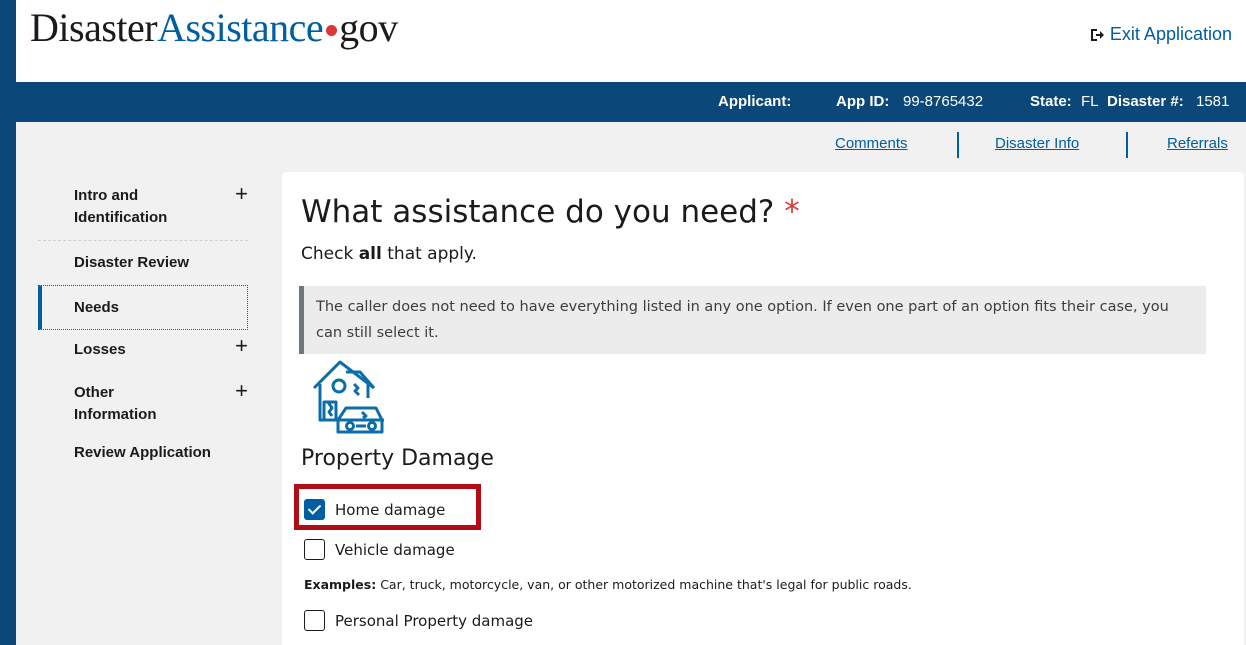 The width and height of the screenshot is (1246, 645). Describe the element at coordinates (143, 210) in the screenshot. I see `sidebar-item-intro-identification: Intro and Identification +` at that location.